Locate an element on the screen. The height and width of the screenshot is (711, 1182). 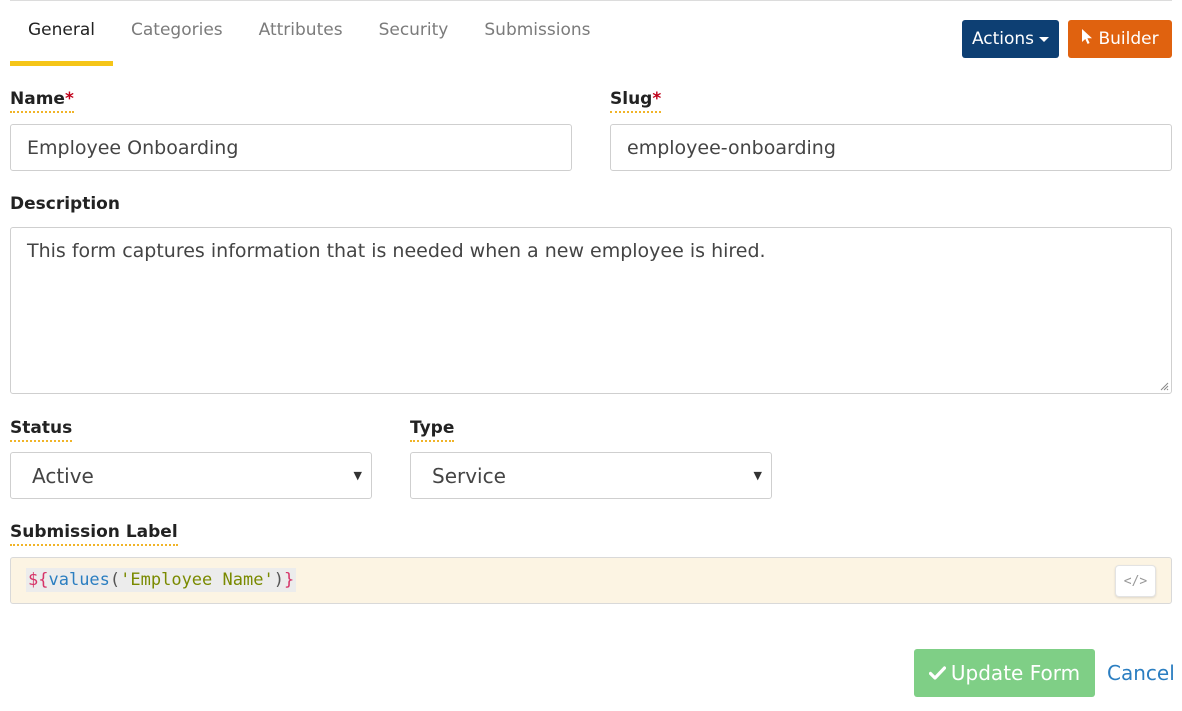
type-select: Service ▼ is located at coordinates (591, 475).